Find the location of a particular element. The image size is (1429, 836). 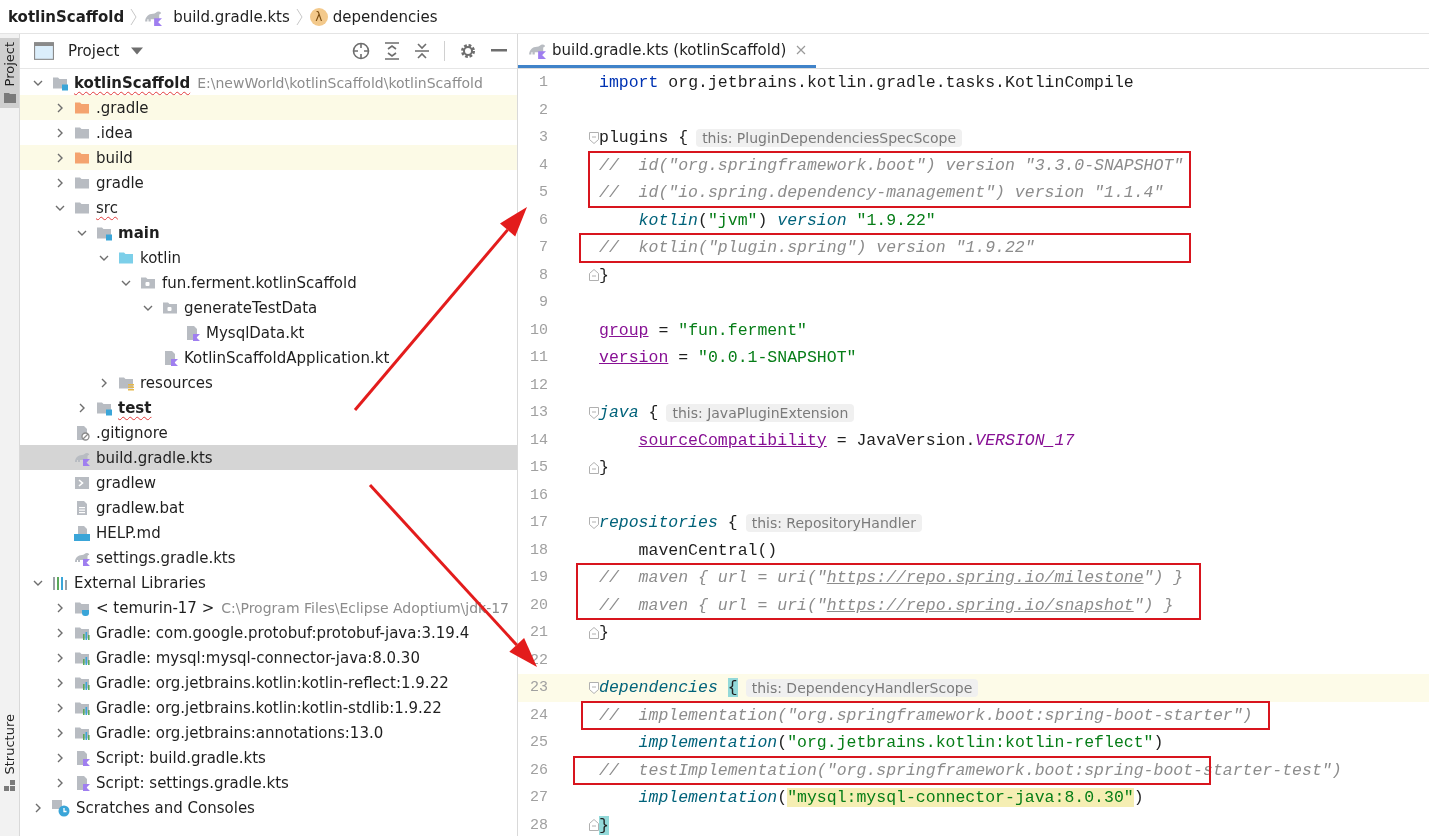

item-label: Script: build.gradle.kts is located at coordinates (181, 757).